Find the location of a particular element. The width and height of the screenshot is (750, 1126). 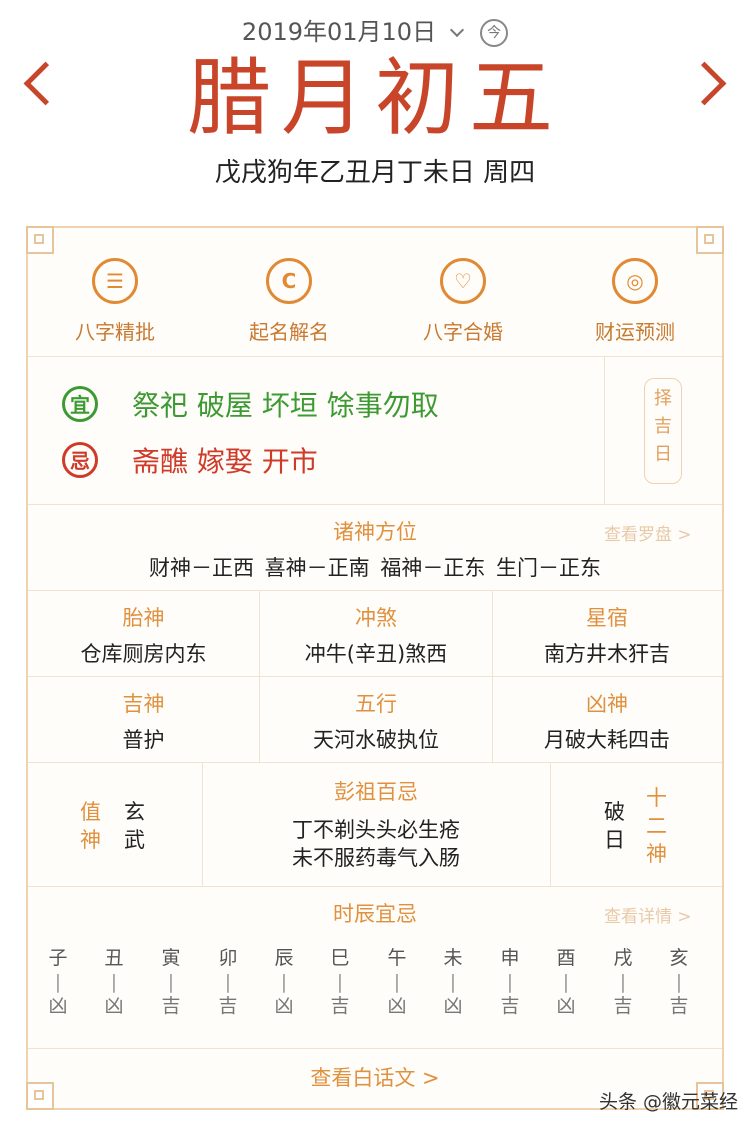

value-char: 日 is located at coordinates (614, 840).